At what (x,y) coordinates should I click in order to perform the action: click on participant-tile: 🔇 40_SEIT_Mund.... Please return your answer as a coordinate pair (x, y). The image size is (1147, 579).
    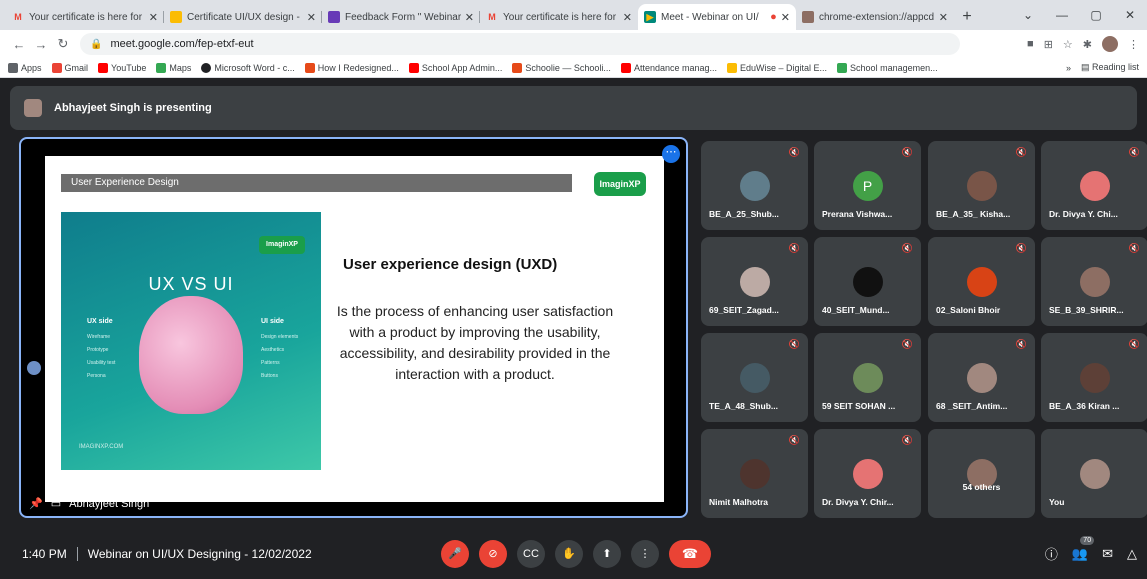
    Looking at the image, I should click on (867, 281).